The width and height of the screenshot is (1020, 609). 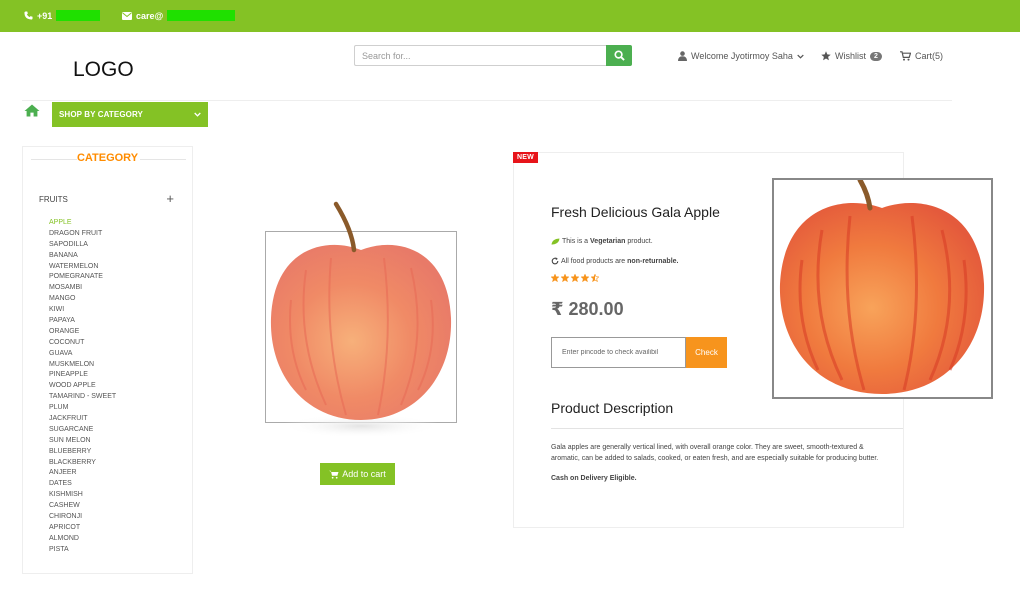 What do you see at coordinates (82, 245) in the screenshot?
I see `category-item: SAPODILLA` at bounding box center [82, 245].